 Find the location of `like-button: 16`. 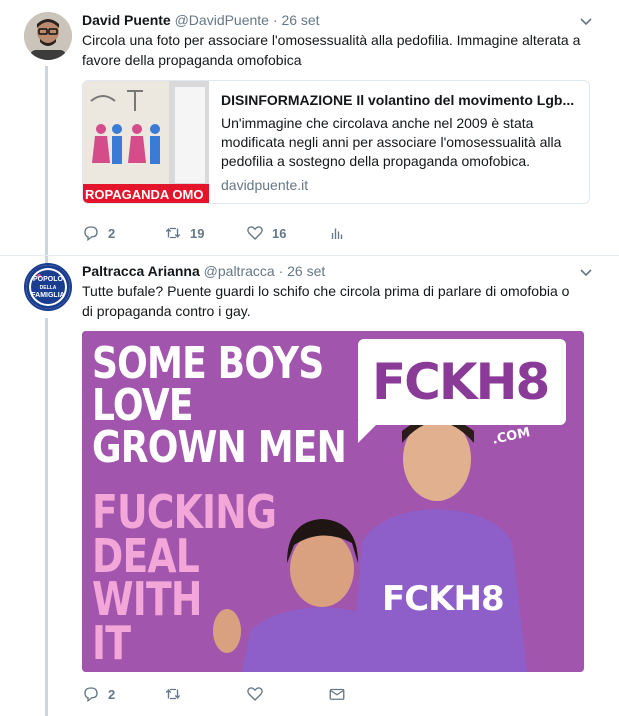

like-button: 16 is located at coordinates (287, 233).